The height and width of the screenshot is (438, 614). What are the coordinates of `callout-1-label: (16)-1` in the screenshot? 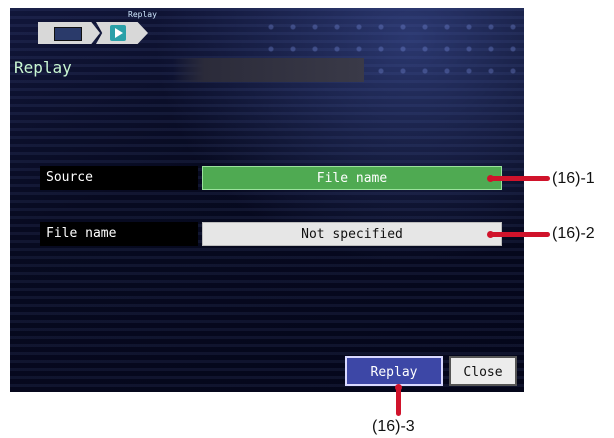 It's located at (573, 178).